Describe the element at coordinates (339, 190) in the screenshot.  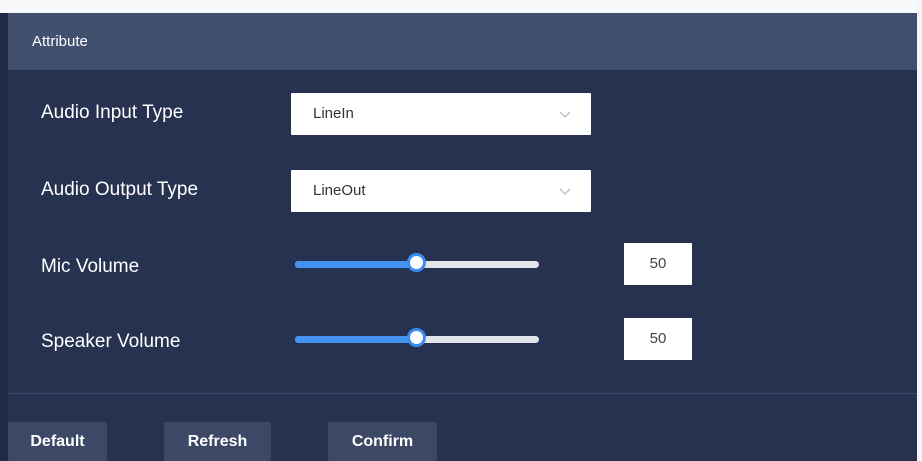
I see `audio-output-value: LineOut` at that location.